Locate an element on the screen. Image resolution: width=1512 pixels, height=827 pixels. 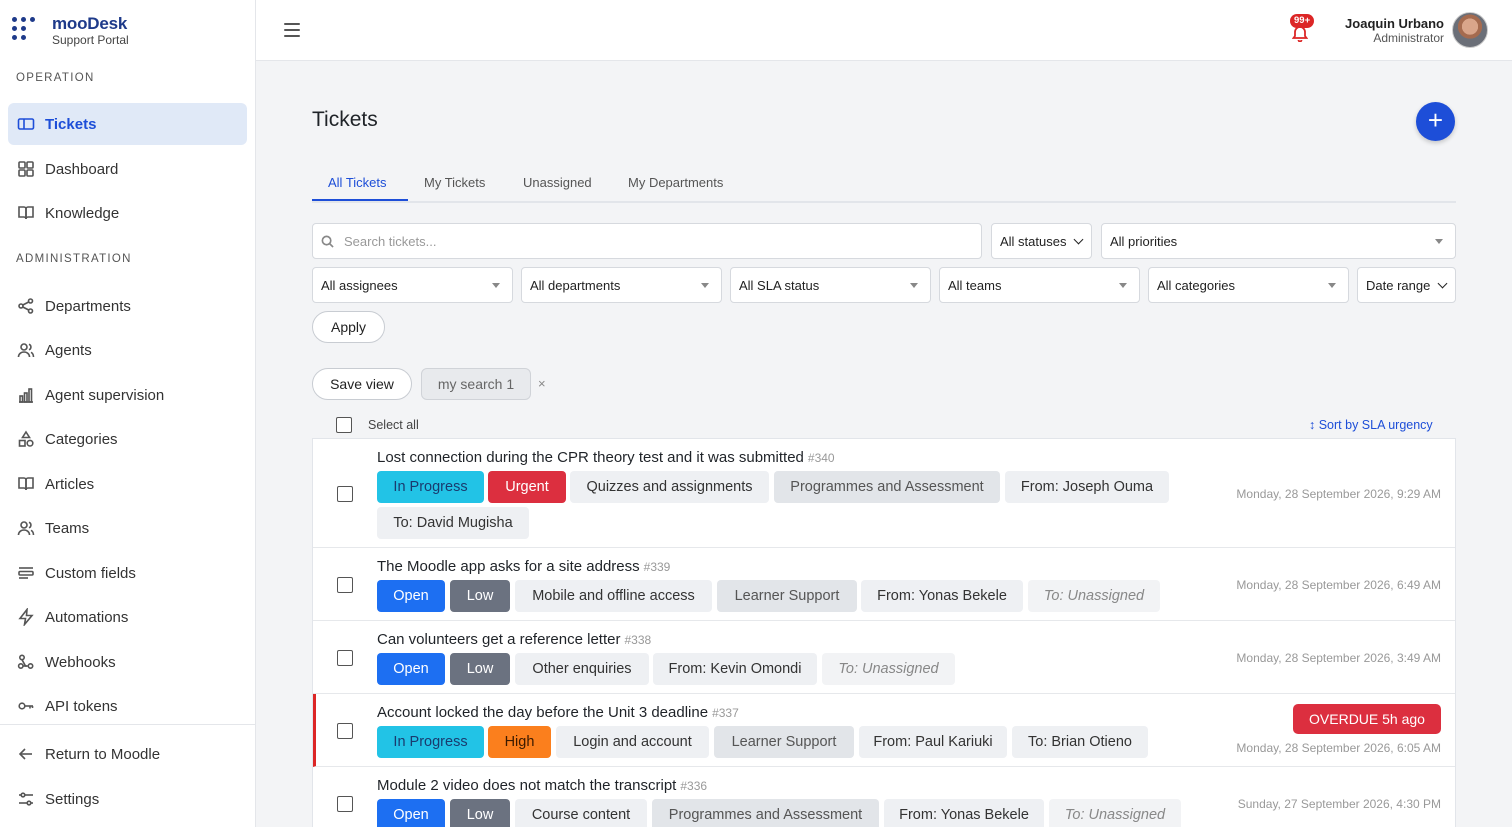
select-all-checkbox is located at coordinates (344, 425).